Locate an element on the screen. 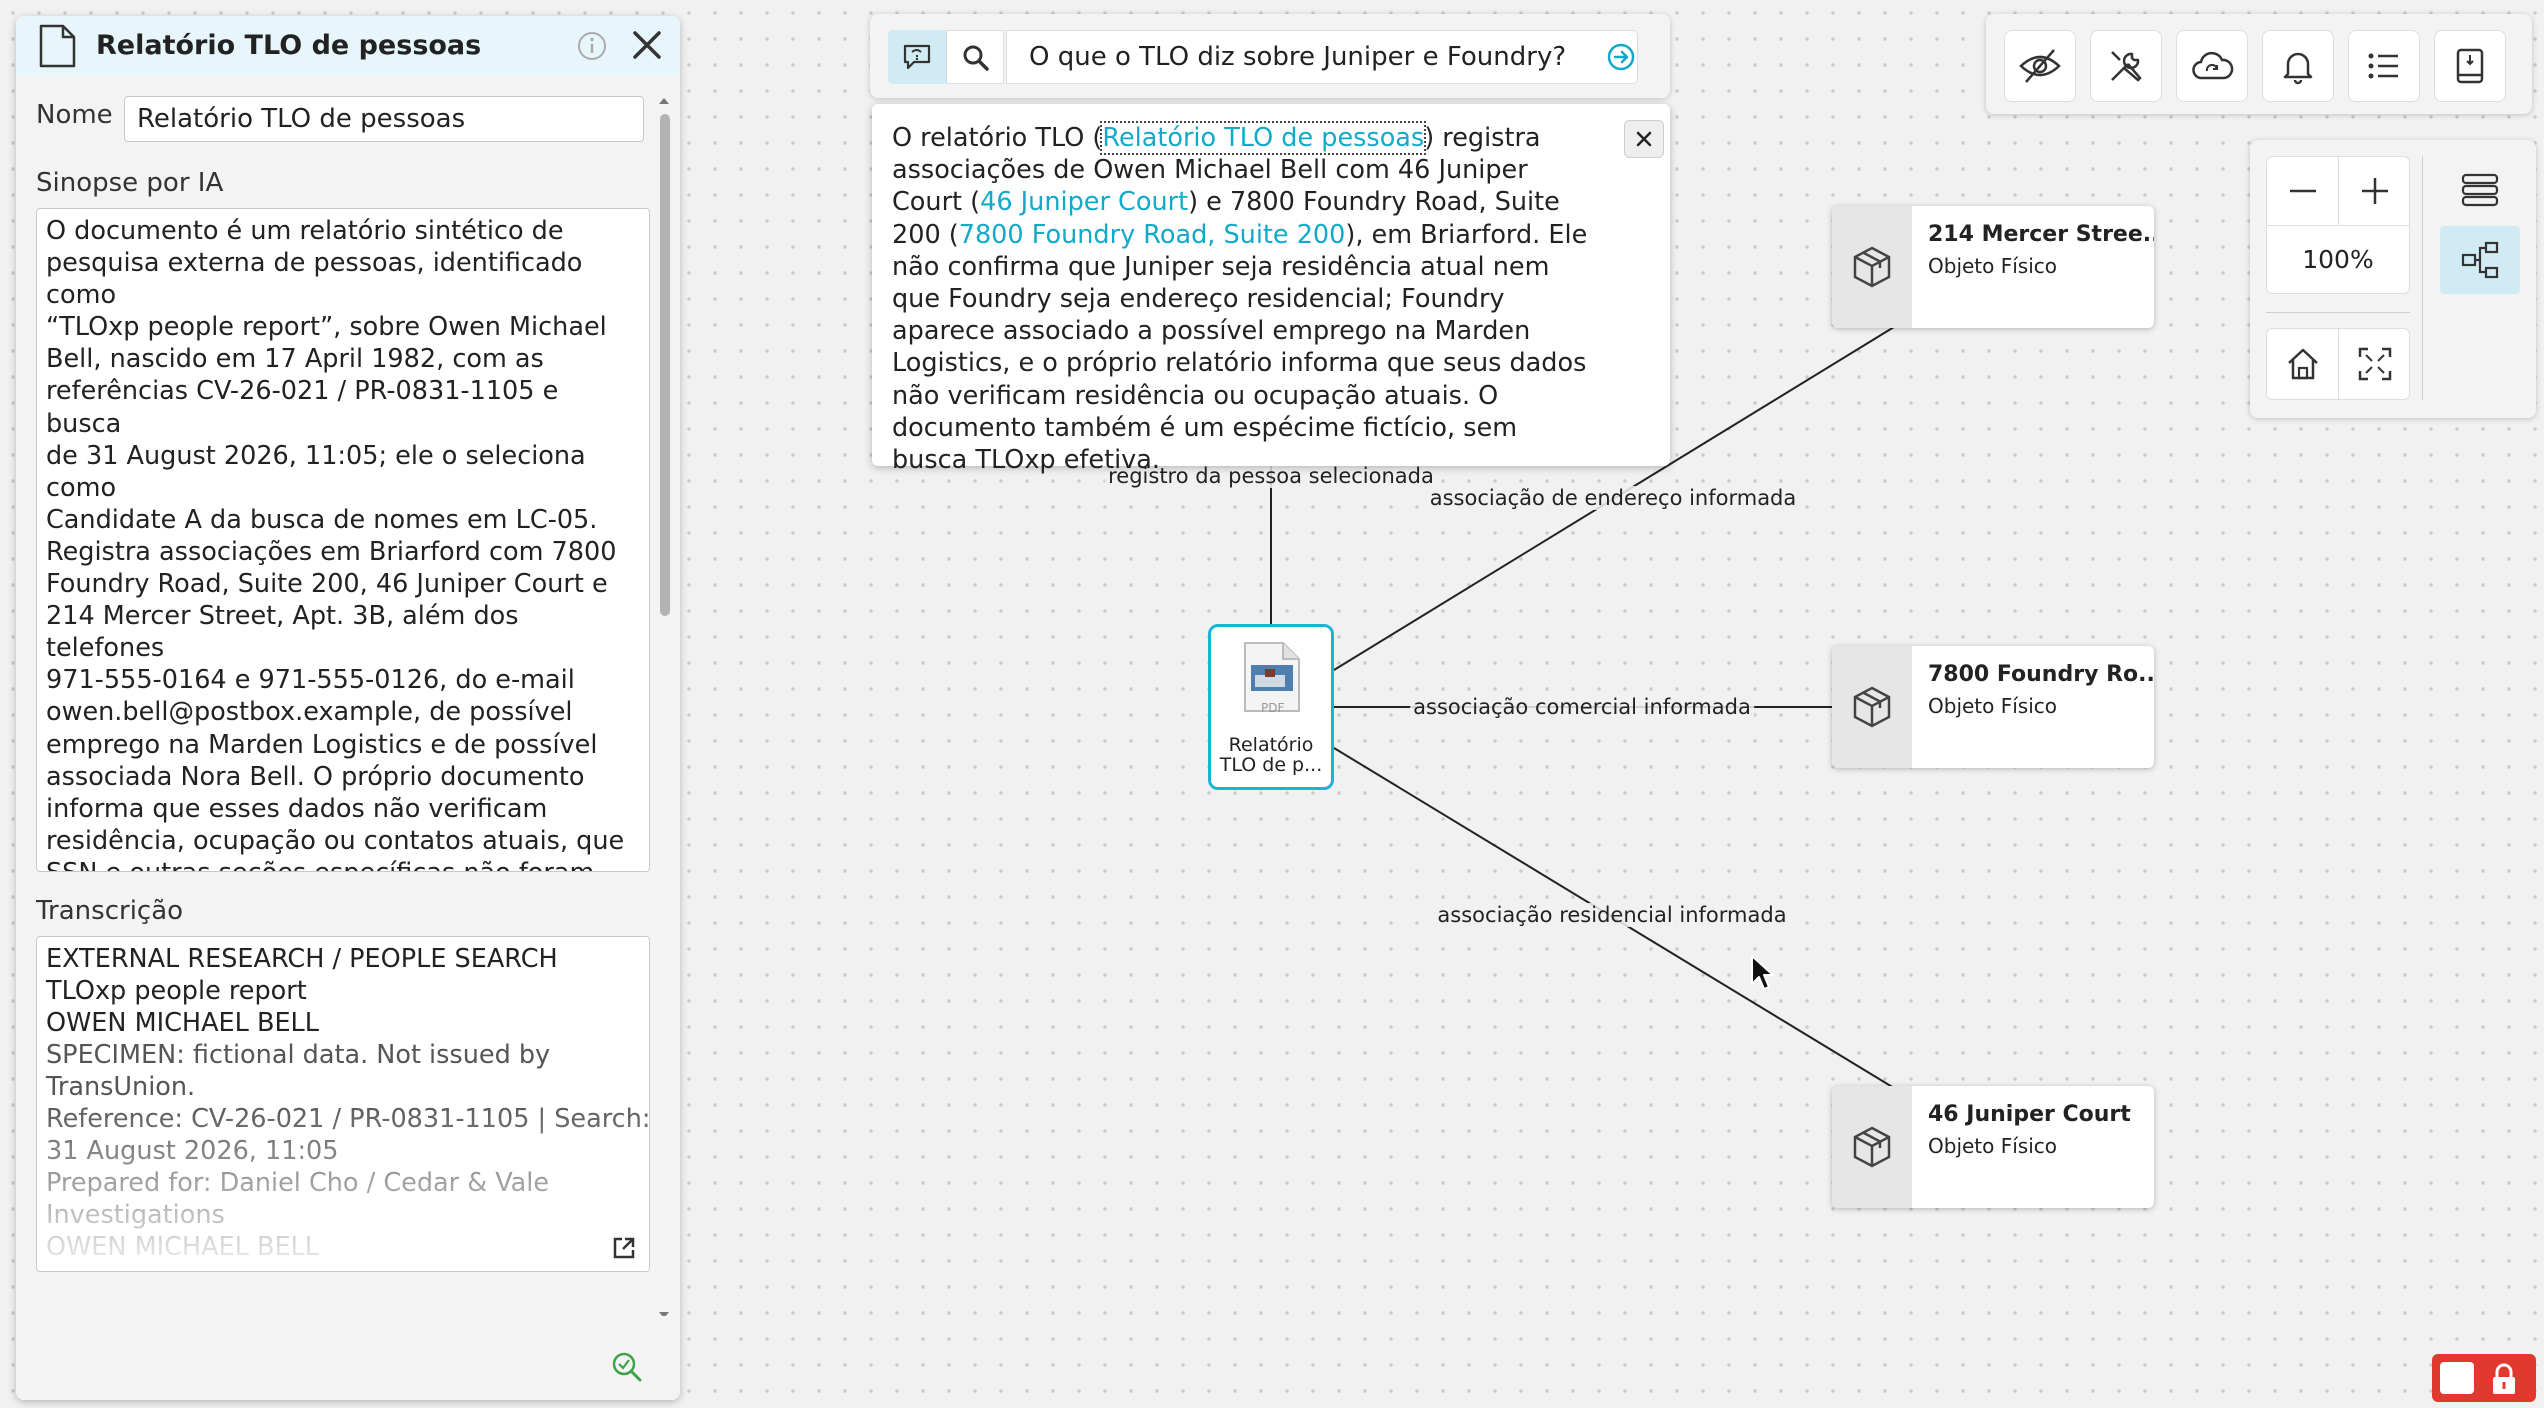  graph-layout-button is located at coordinates (2480, 260).